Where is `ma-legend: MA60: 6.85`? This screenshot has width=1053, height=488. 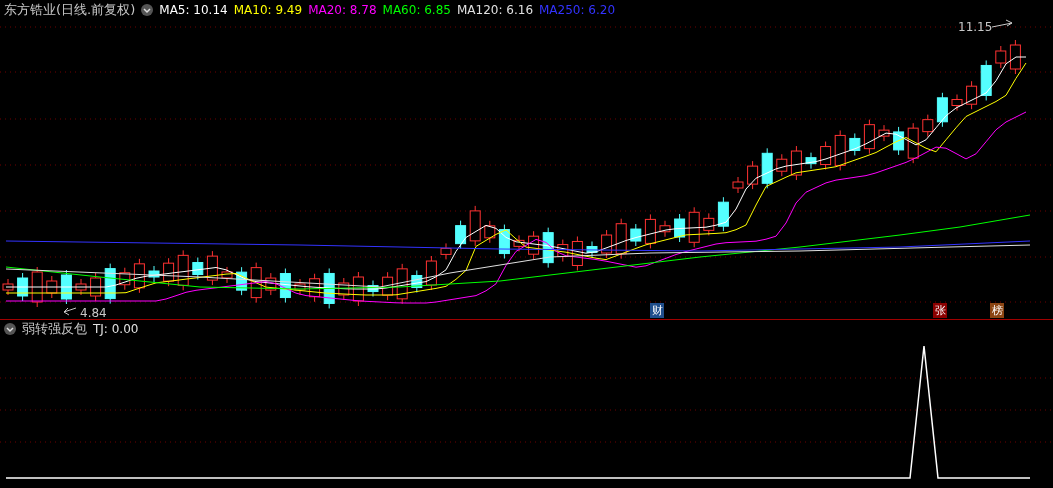
ma-legend: MA60: 6.85 is located at coordinates (416, 9).